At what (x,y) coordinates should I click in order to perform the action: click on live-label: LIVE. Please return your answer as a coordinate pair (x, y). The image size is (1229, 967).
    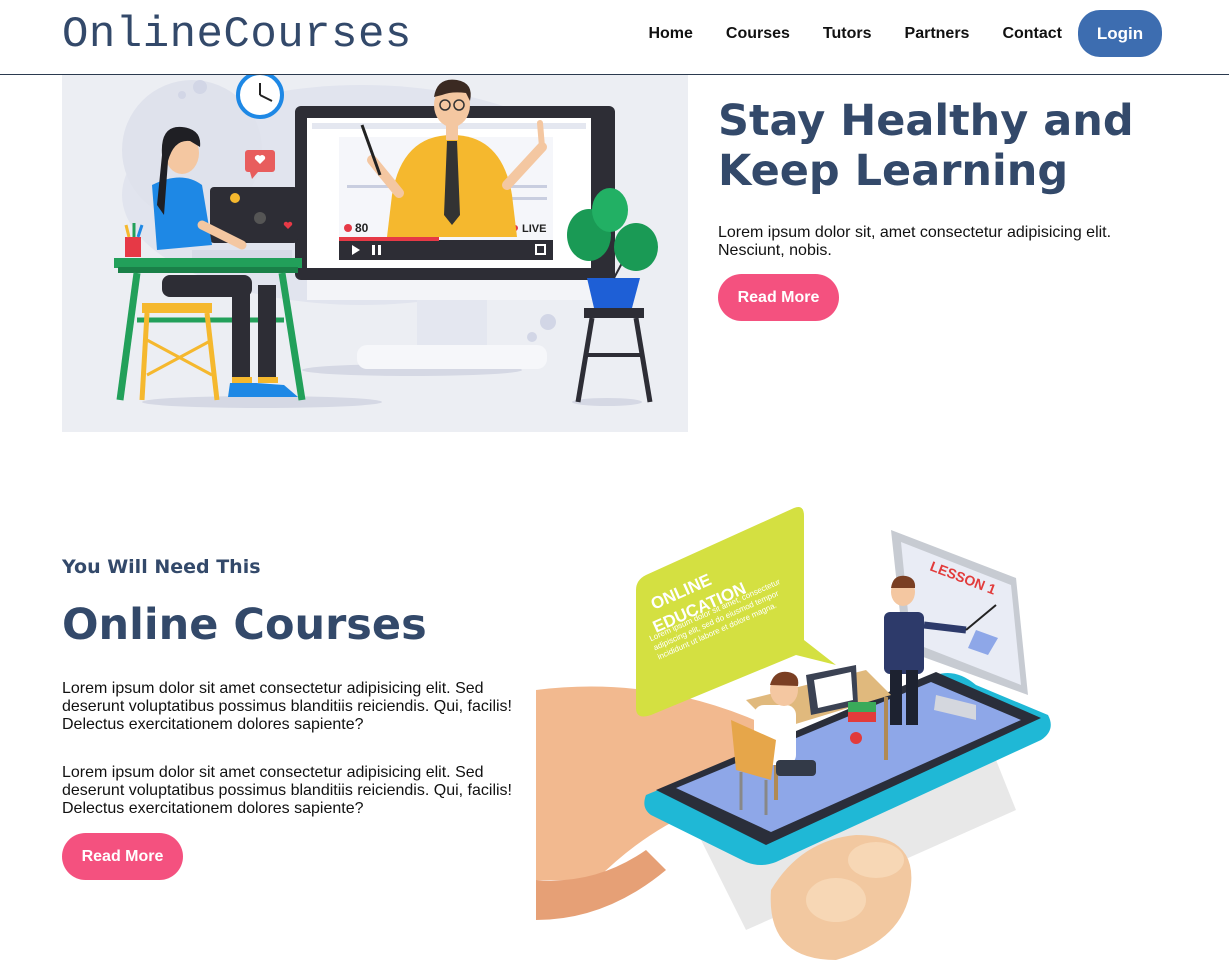
    Looking at the image, I should click on (534, 229).